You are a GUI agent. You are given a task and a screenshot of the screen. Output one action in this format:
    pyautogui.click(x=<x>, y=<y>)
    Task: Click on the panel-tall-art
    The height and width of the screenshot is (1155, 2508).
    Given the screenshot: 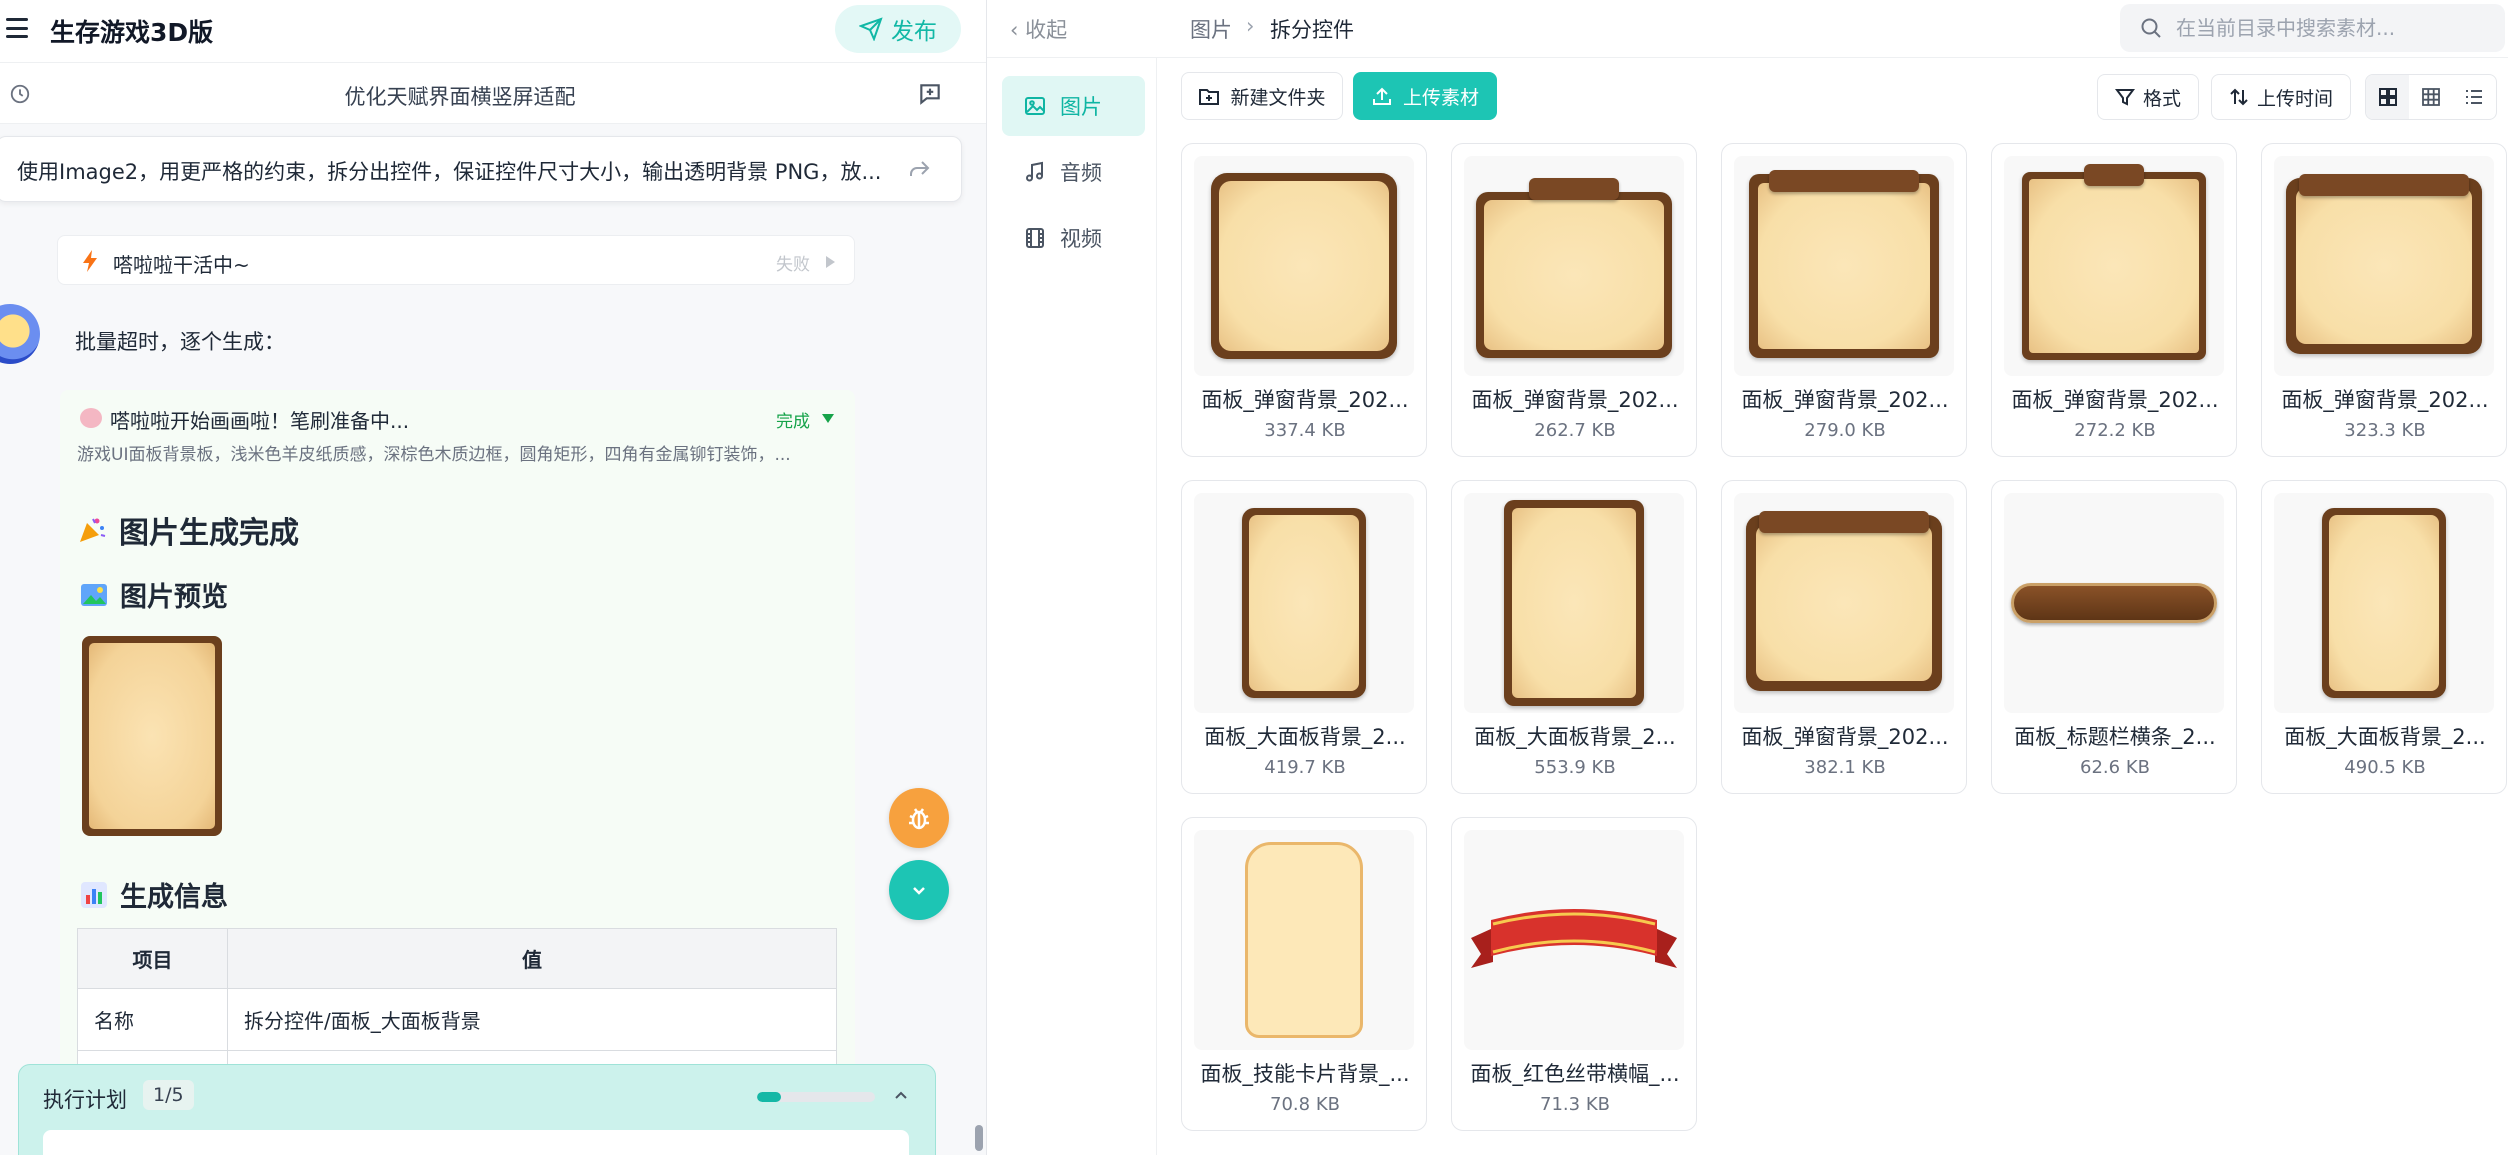 What is the action you would take?
    pyautogui.click(x=1304, y=603)
    